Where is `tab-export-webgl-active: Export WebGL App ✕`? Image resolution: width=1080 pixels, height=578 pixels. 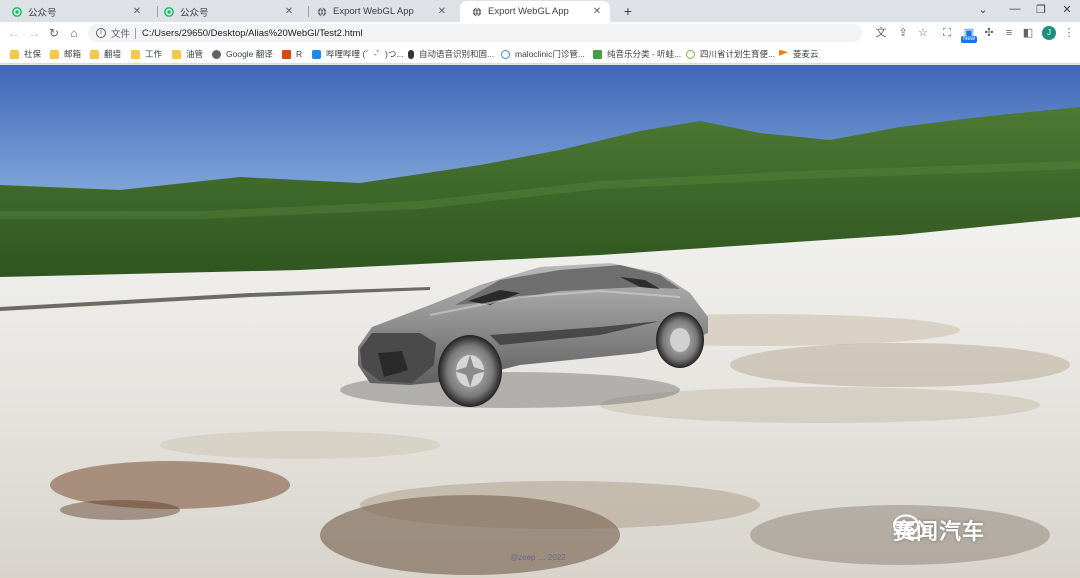
tab-export-webgl-active: Export WebGL App ✕ is located at coordinates (535, 11).